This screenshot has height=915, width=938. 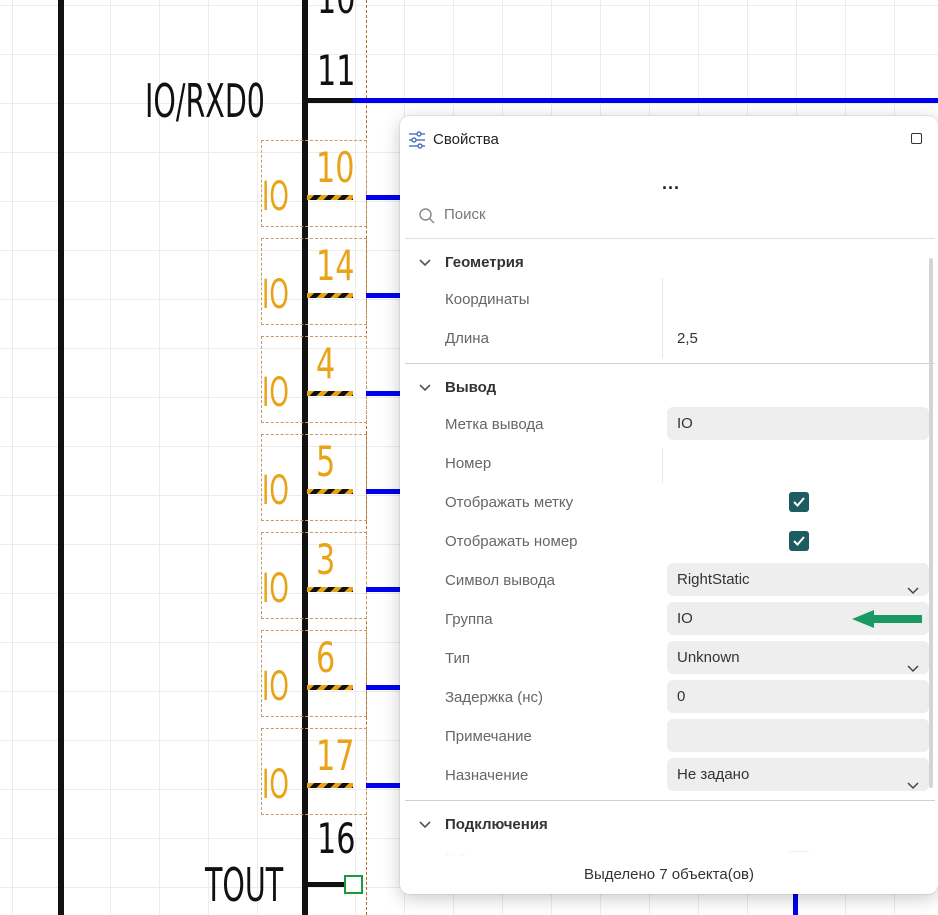 I want to click on pin-number: 3, so click(x=326, y=559).